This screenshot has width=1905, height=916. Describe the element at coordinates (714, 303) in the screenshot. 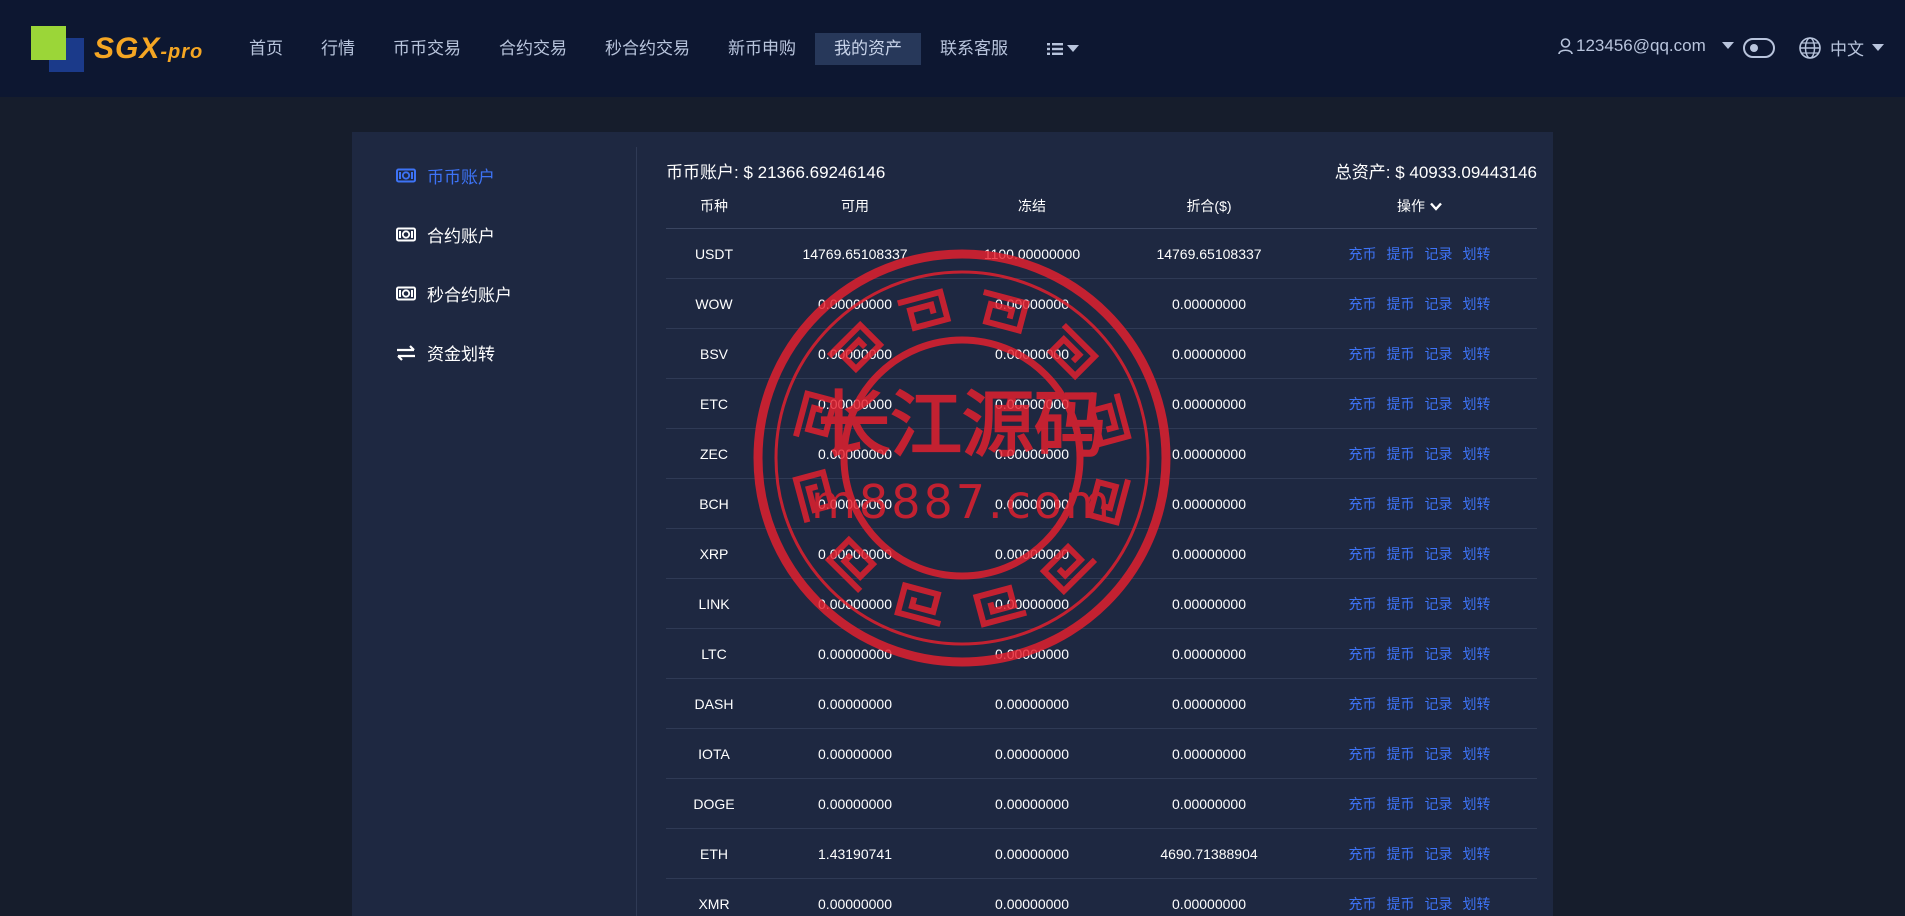

I see `coin-cell: WOW` at that location.